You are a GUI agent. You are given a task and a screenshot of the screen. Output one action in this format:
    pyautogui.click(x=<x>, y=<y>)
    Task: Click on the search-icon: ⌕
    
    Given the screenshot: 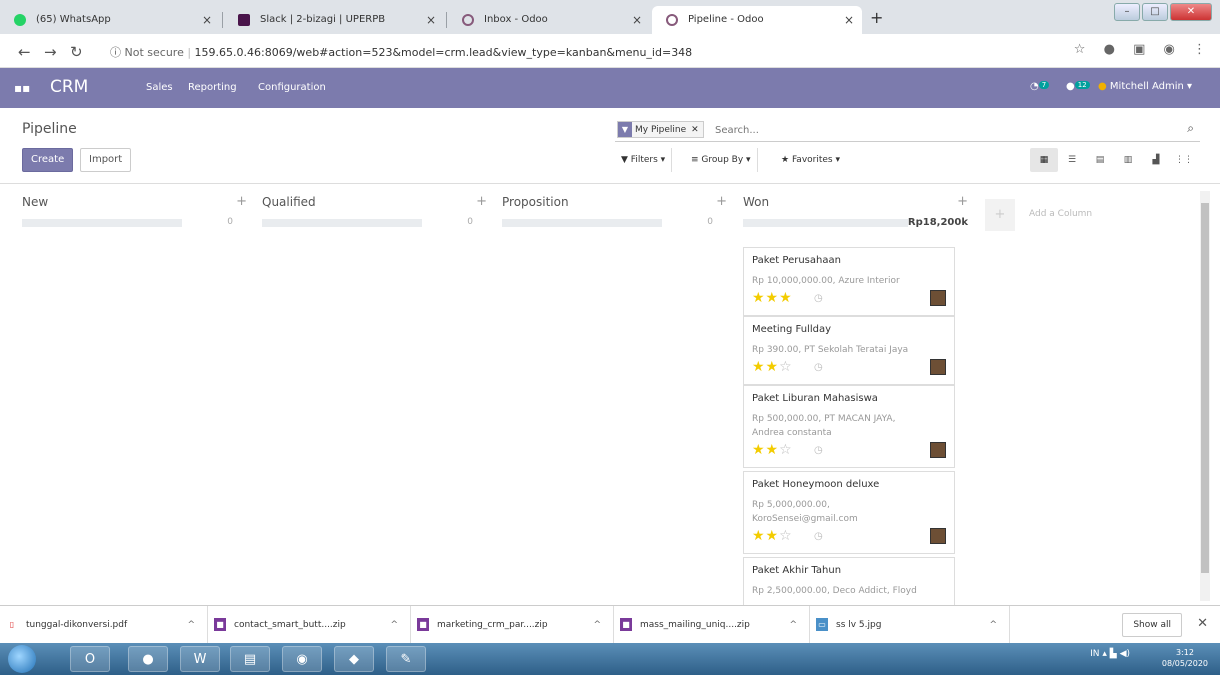 What is the action you would take?
    pyautogui.click(x=1190, y=128)
    